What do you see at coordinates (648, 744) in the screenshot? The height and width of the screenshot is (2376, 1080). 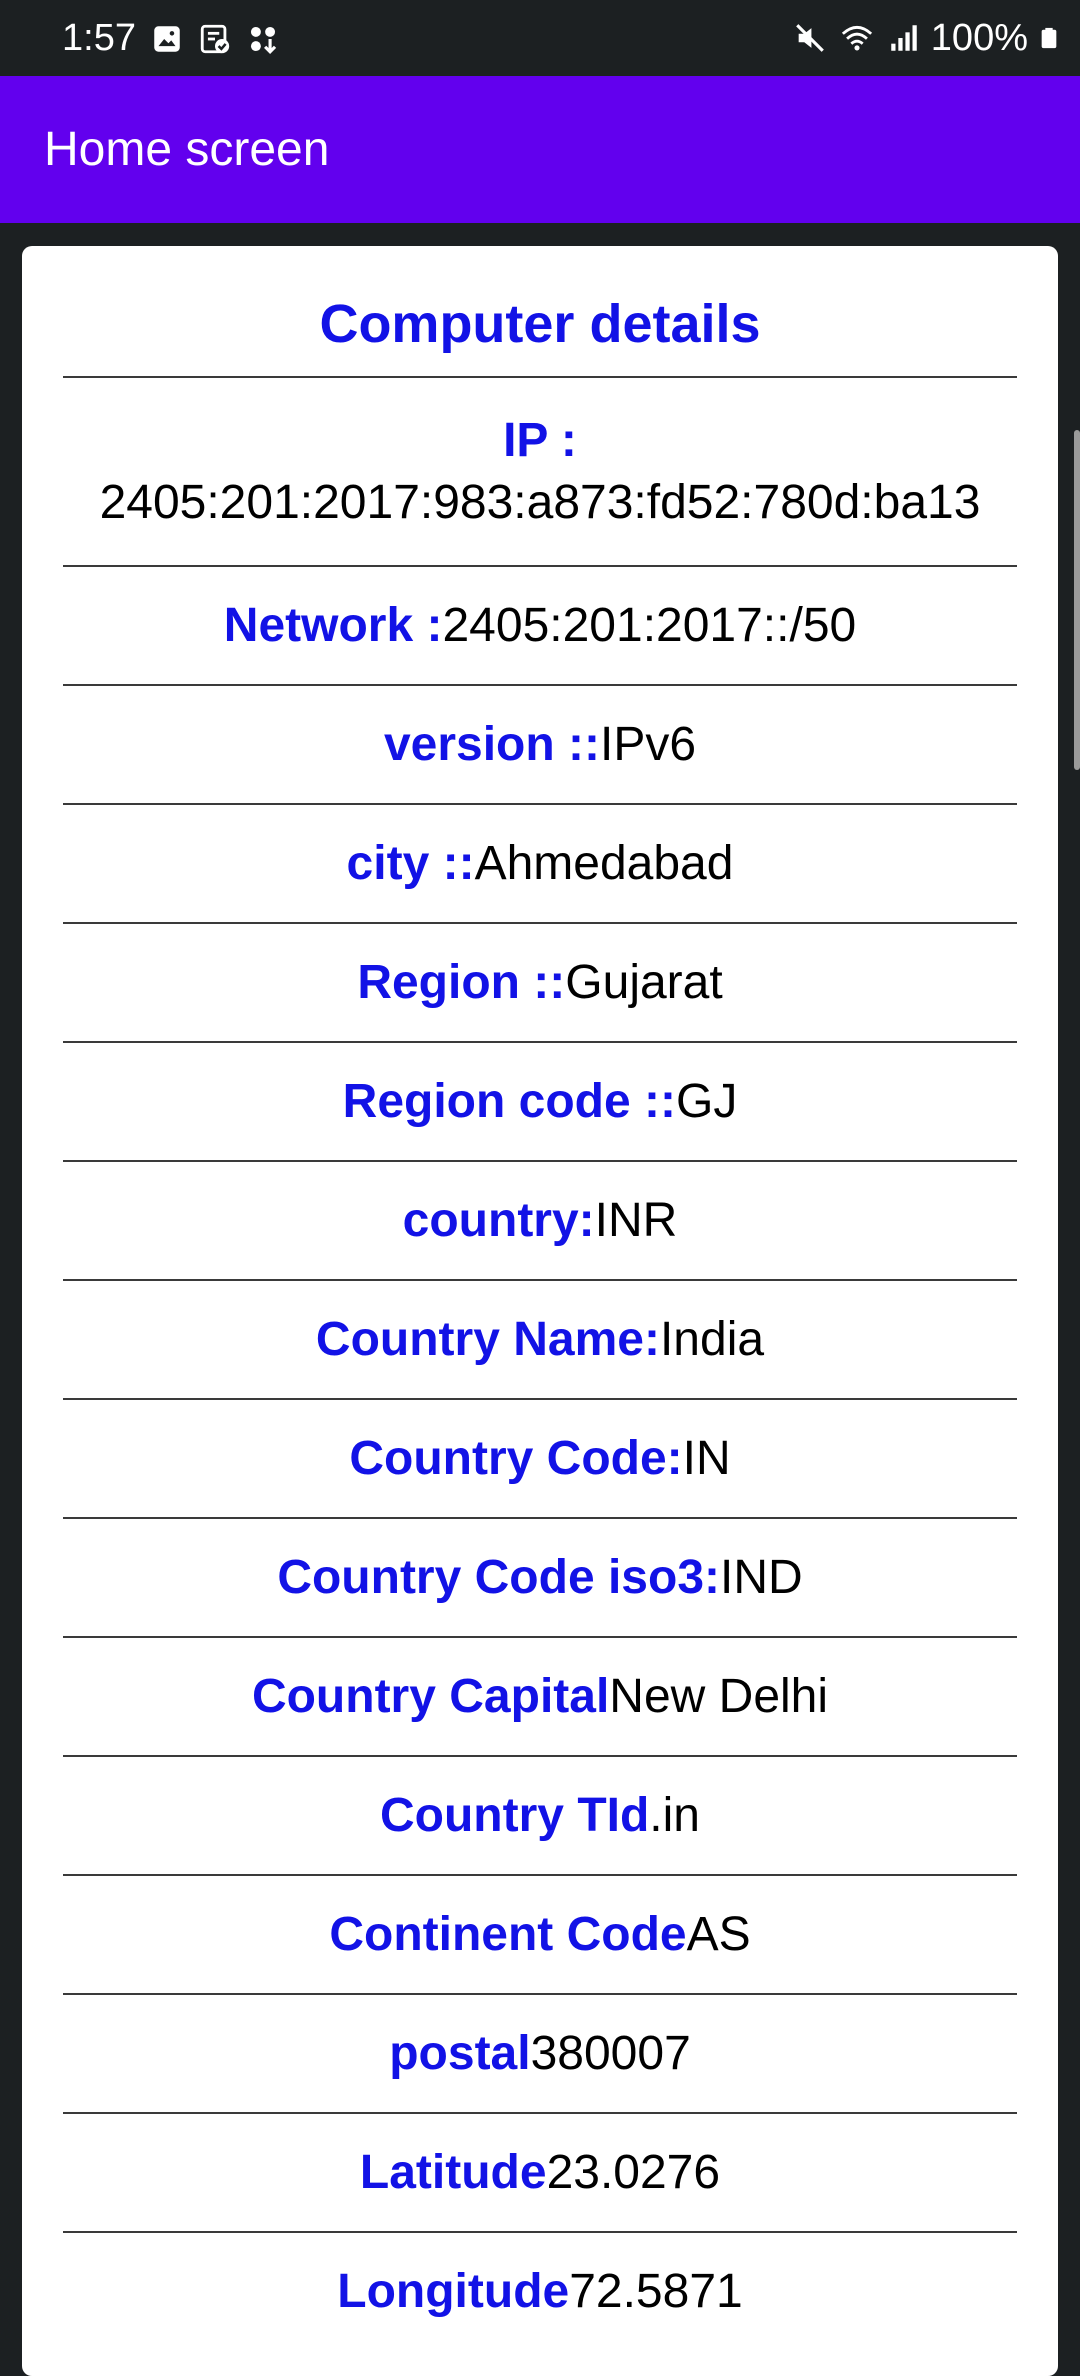 I see `detail-value: IPv6` at bounding box center [648, 744].